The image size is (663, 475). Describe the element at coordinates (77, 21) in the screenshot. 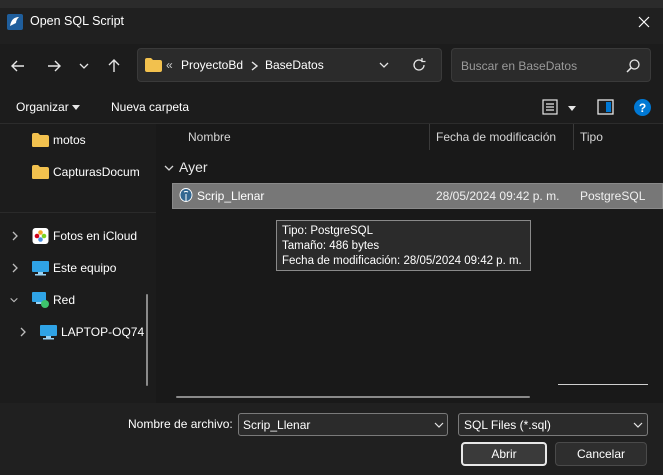

I see `window-title: Open SQL Script` at that location.